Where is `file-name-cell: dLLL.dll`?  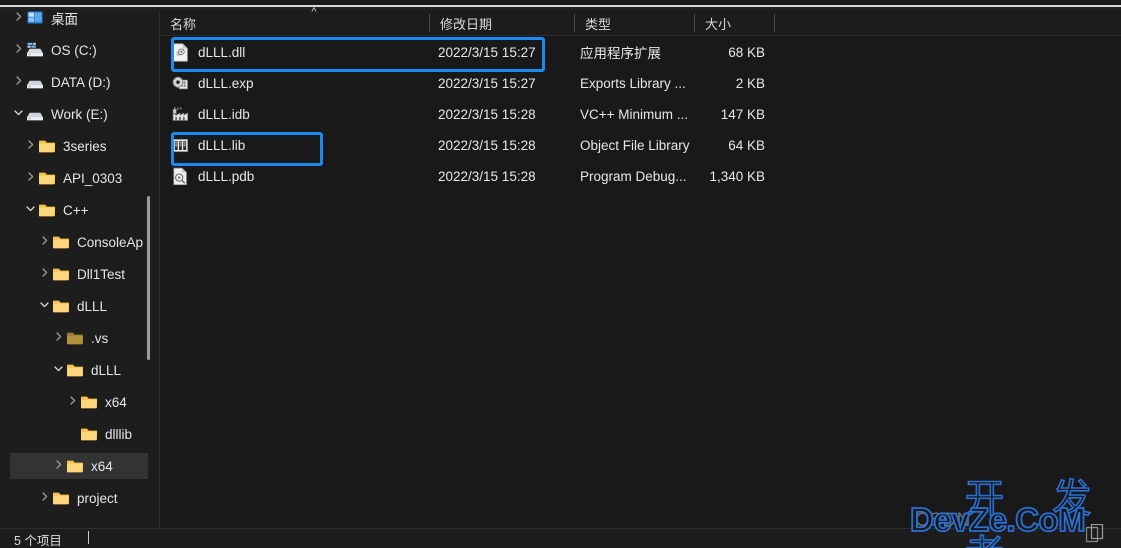 file-name-cell: dLLL.dll is located at coordinates (208, 52).